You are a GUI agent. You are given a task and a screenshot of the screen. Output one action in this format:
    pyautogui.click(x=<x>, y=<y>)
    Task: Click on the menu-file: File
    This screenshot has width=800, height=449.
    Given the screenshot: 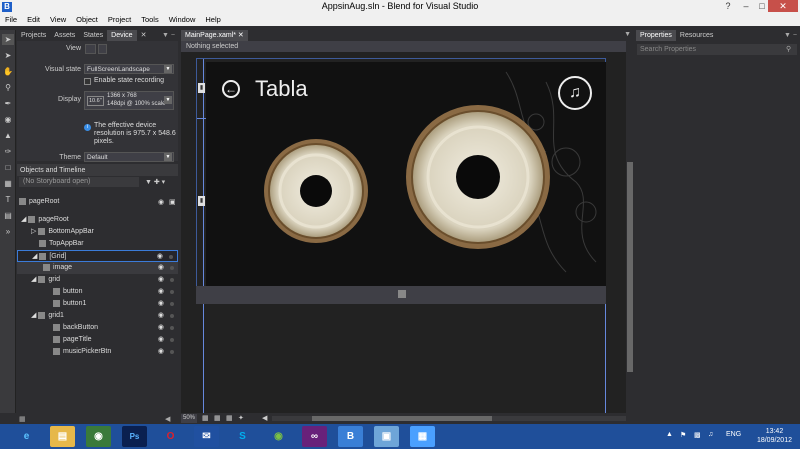 What is the action you would take?
    pyautogui.click(x=11, y=20)
    